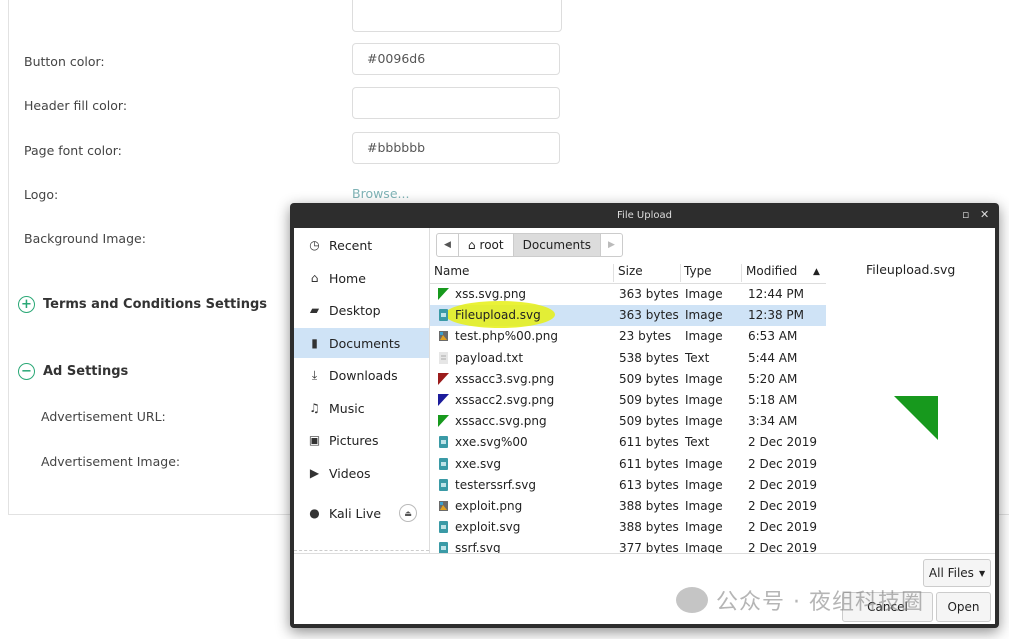 Image resolution: width=1009 pixels, height=639 pixels. I want to click on place-recent: ◷ Recent, so click(361, 245).